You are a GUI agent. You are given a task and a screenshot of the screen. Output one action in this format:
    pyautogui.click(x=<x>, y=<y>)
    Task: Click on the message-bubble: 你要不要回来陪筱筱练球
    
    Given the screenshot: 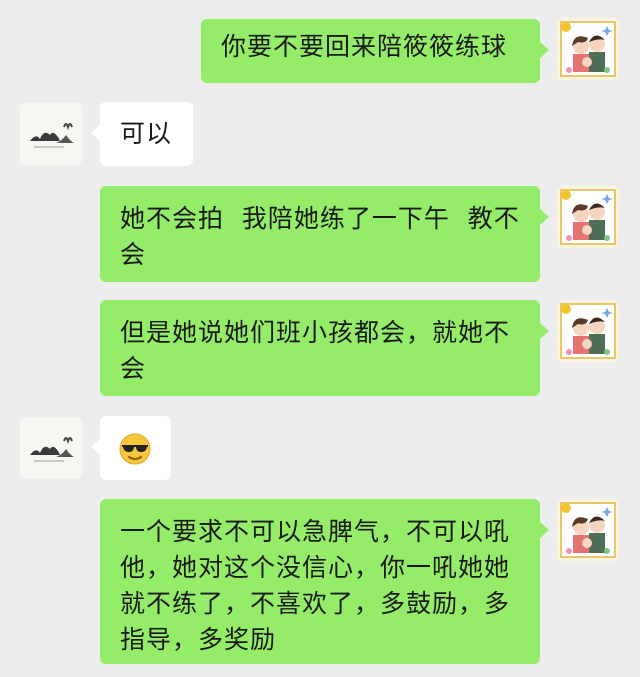 What is the action you would take?
    pyautogui.click(x=375, y=51)
    